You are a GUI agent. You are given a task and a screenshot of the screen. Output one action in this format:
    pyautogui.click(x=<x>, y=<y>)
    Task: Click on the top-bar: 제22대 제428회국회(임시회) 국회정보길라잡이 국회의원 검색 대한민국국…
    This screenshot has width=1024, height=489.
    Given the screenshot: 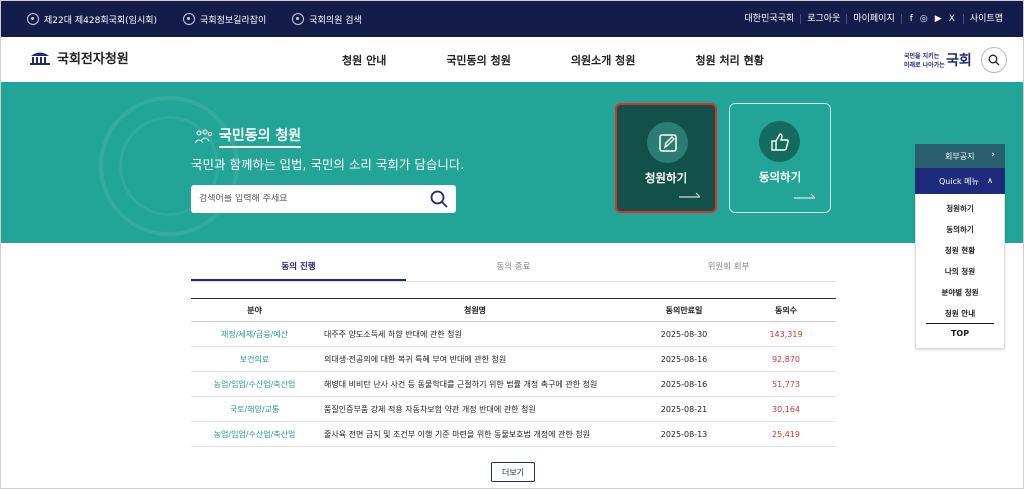 What is the action you would take?
    pyautogui.click(x=512, y=19)
    